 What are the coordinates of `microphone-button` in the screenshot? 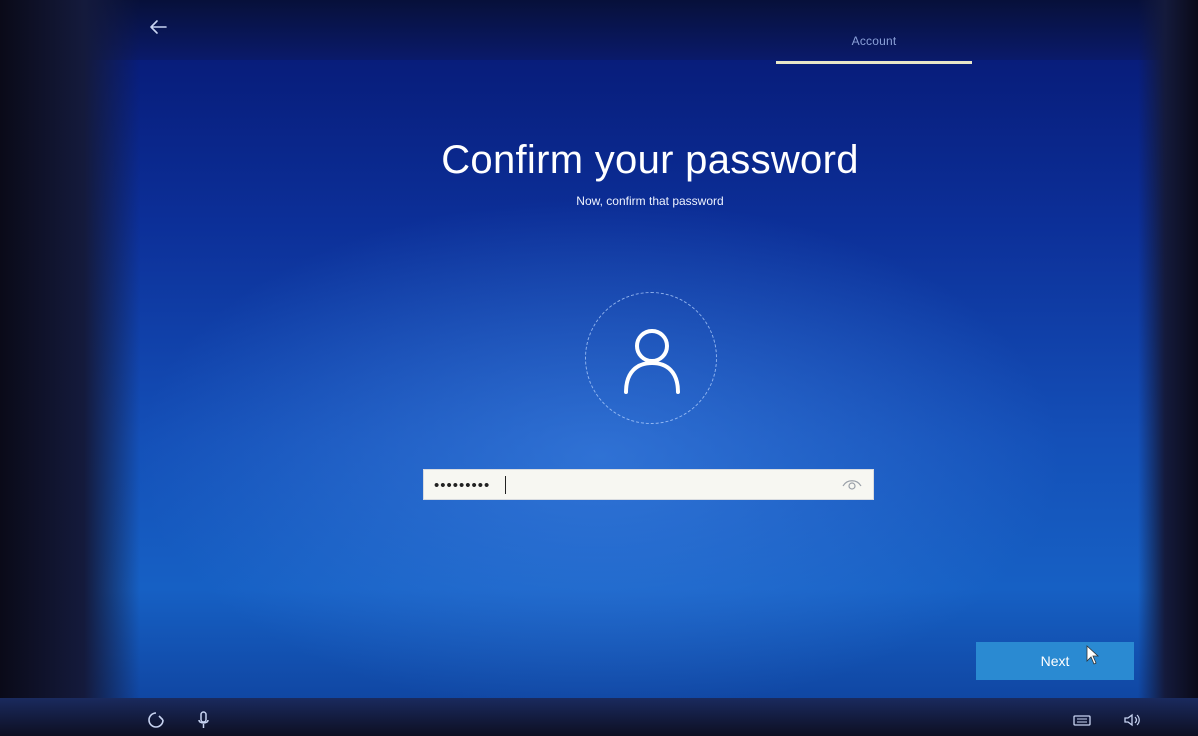 It's located at (204, 720).